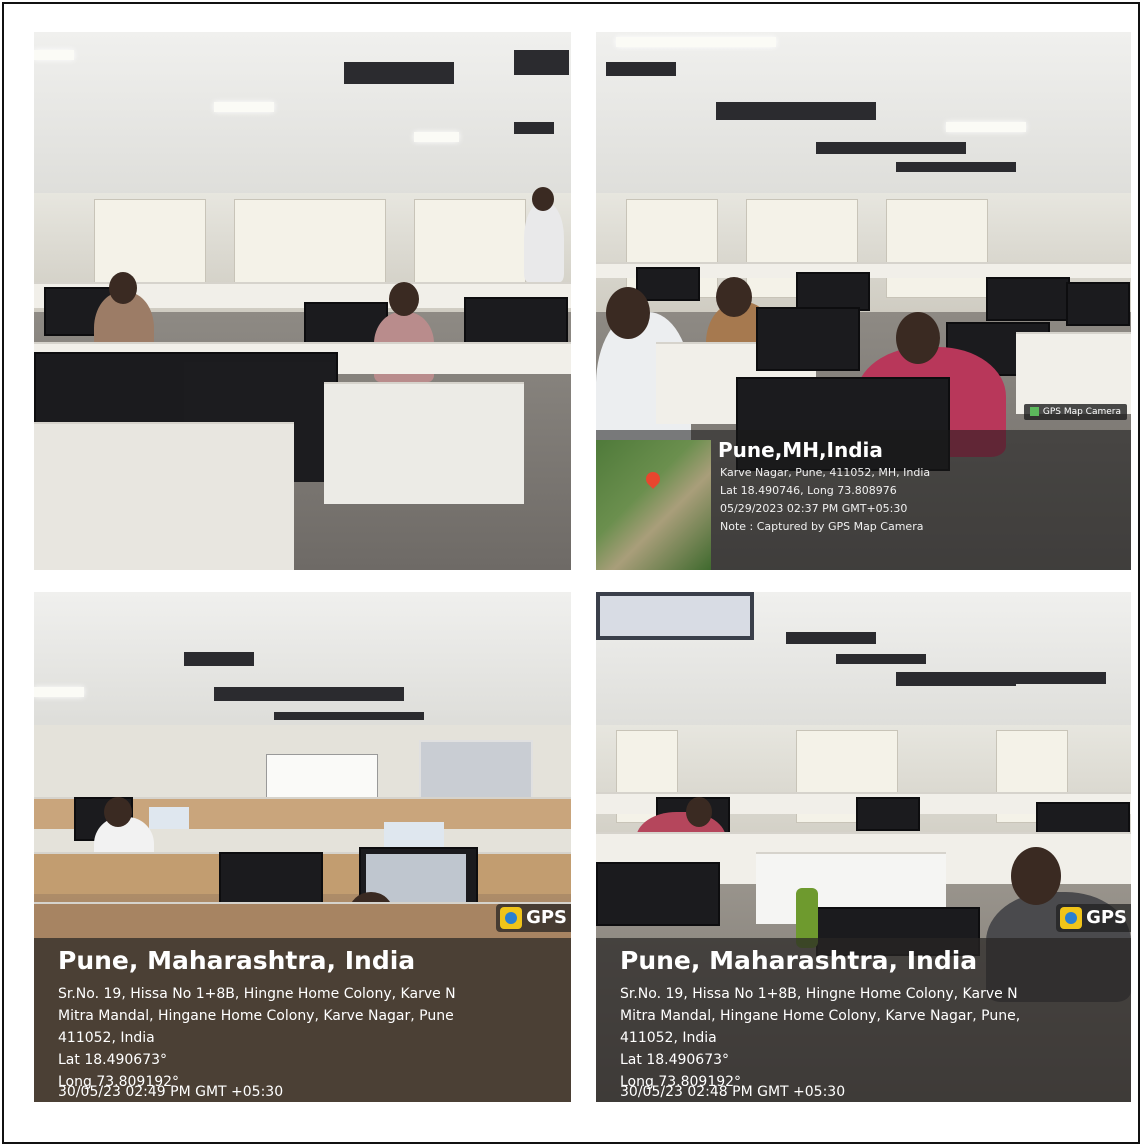 The height and width of the screenshot is (1148, 1145). Describe the element at coordinates (653, 505) in the screenshot. I see `map-thumbnail` at that location.